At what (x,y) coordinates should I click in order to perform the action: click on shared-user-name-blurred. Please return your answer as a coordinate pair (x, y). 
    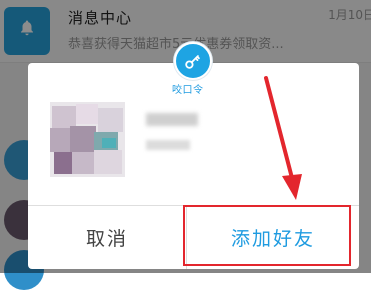
    Looking at the image, I should click on (172, 119).